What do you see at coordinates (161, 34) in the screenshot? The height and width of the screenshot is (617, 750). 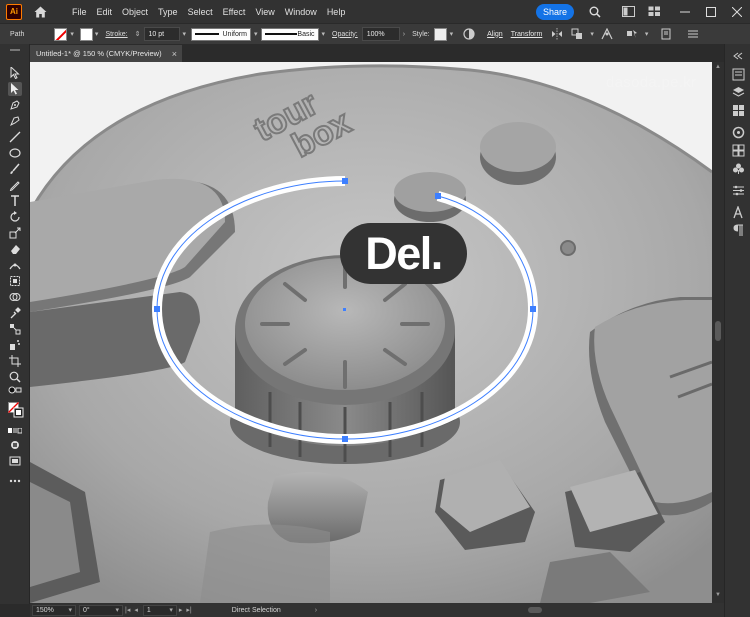 I see `stroke-weight-field: 10 pt` at bounding box center [161, 34].